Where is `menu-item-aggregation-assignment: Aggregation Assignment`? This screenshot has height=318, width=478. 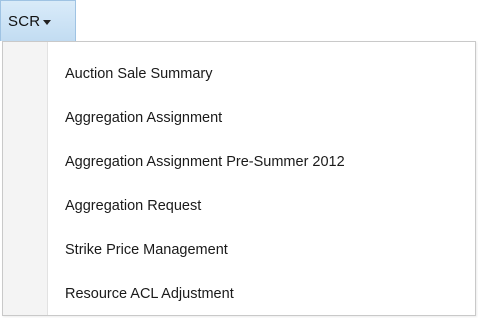 menu-item-aggregation-assignment: Aggregation Assignment is located at coordinates (239, 118).